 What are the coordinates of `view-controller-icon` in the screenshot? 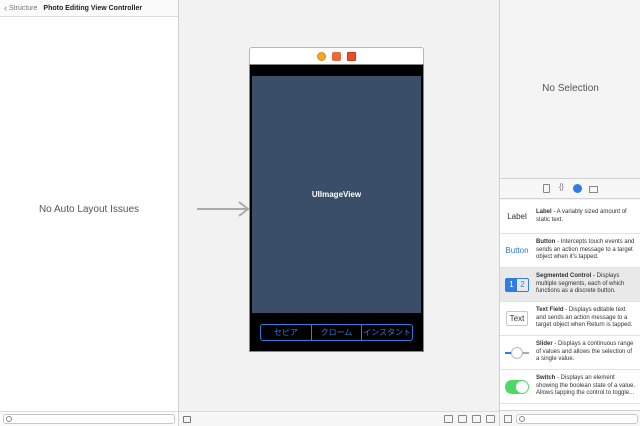 It's located at (321, 56).